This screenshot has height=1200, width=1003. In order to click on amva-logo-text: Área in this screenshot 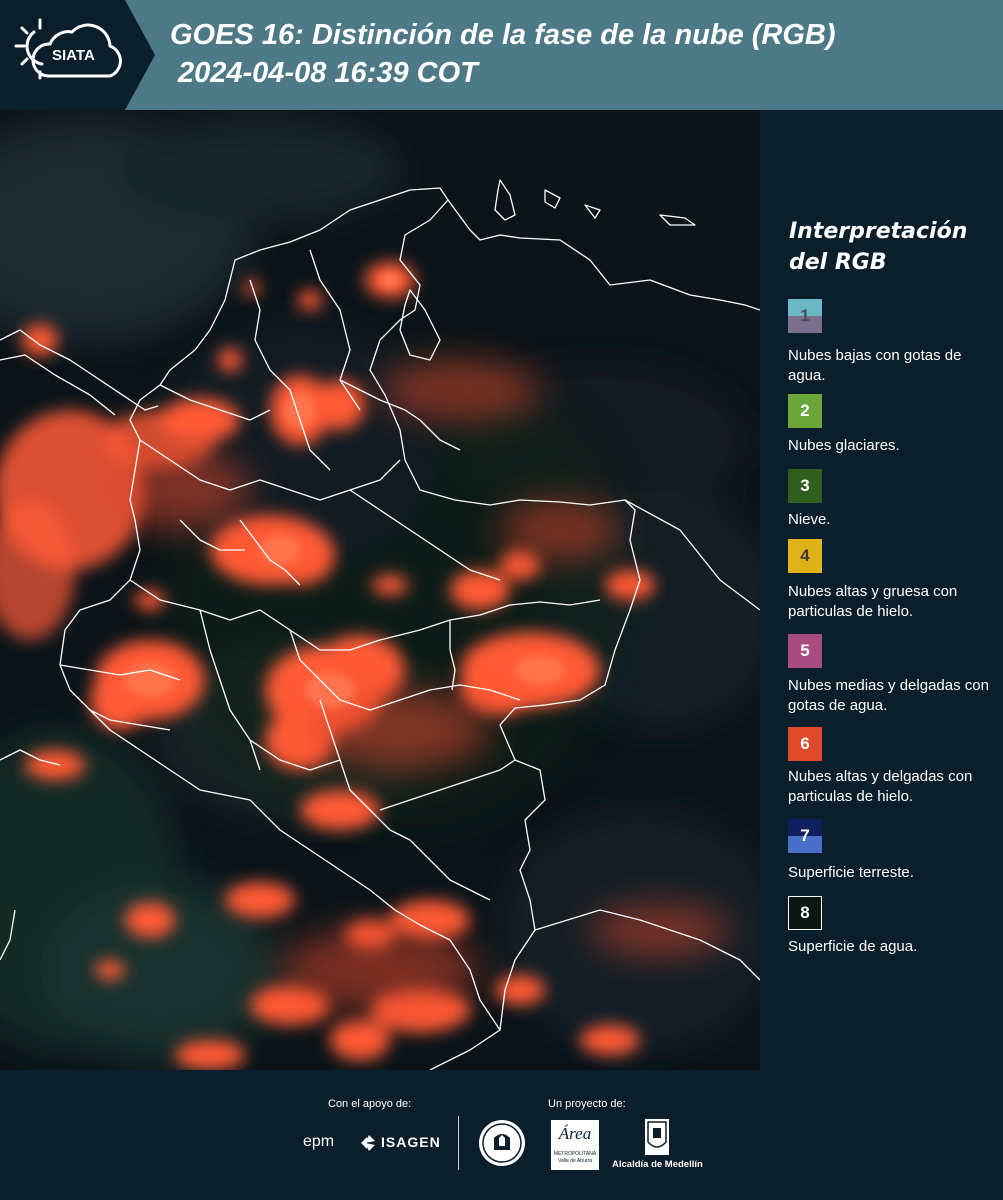, I will do `click(575, 1133)`.